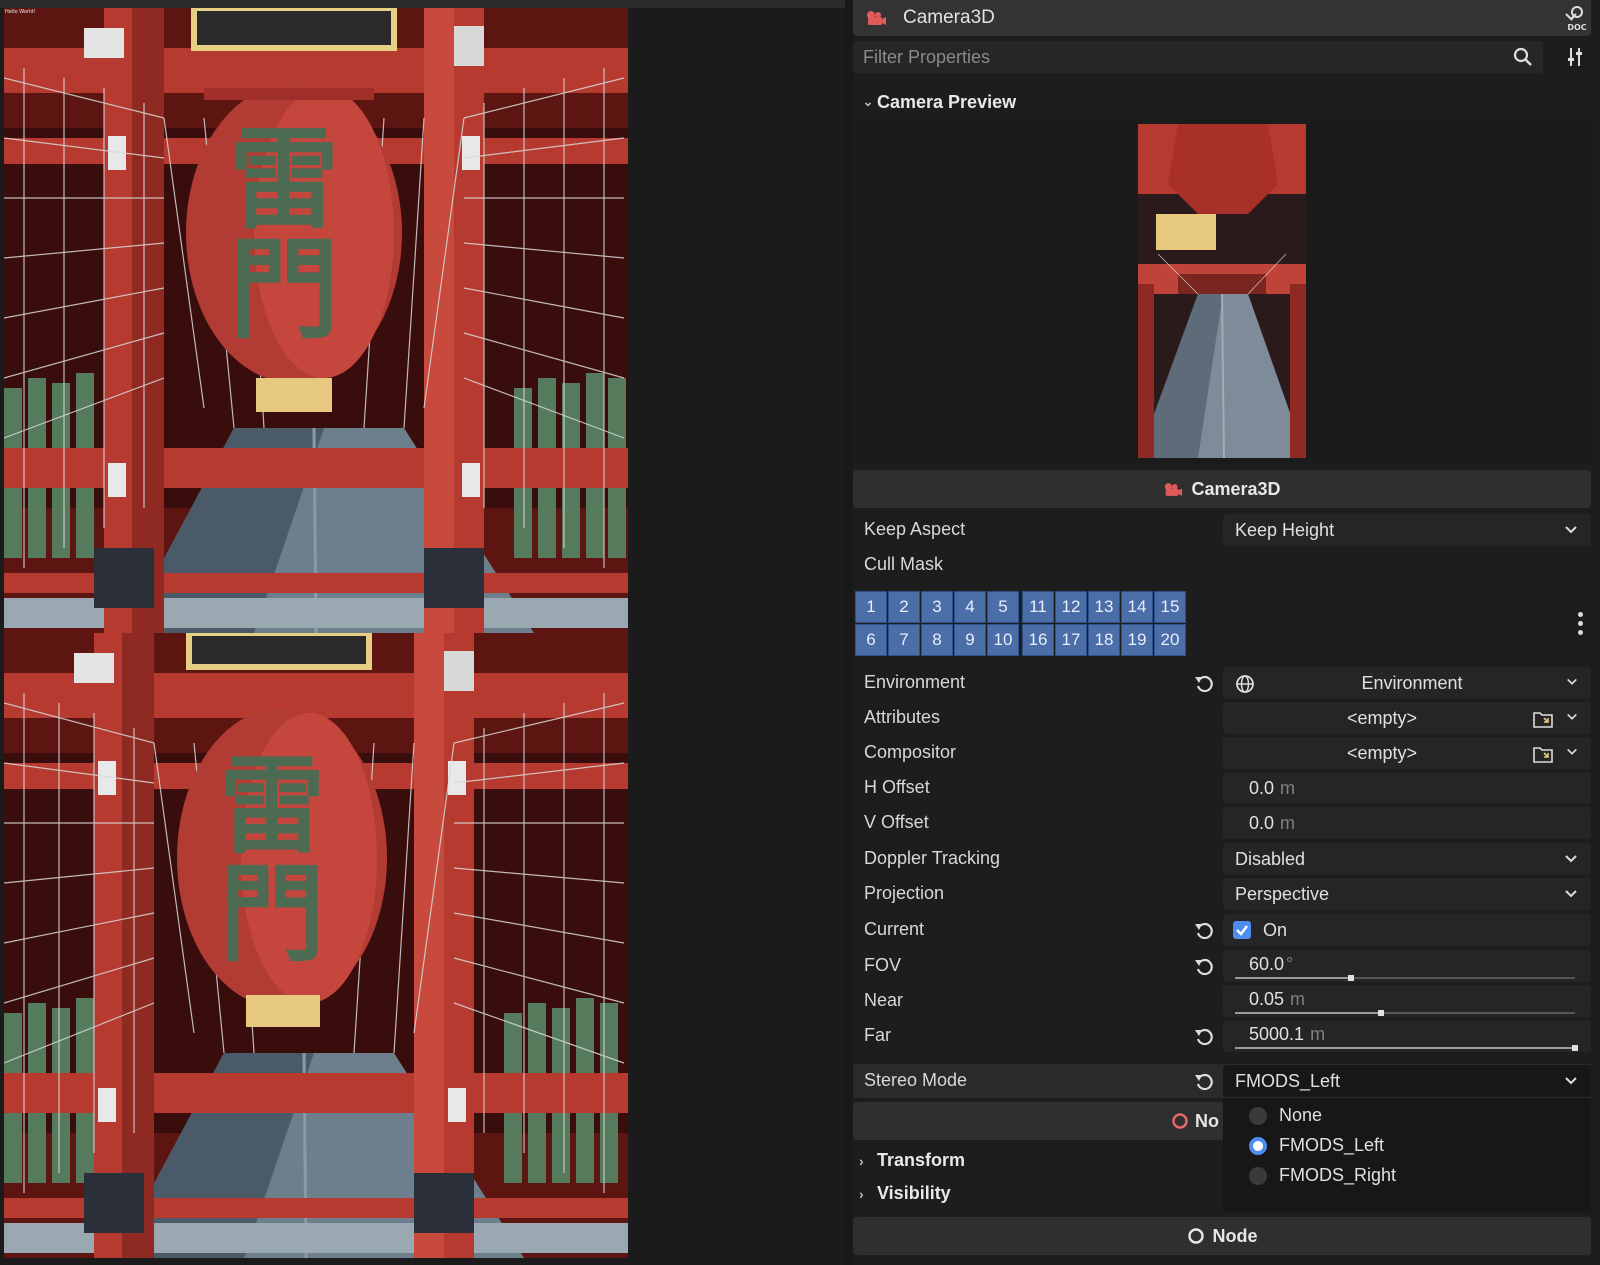 The image size is (1600, 1265). Describe the element at coordinates (1071, 640) in the screenshot. I see `cull-mask-layer: 17` at that location.